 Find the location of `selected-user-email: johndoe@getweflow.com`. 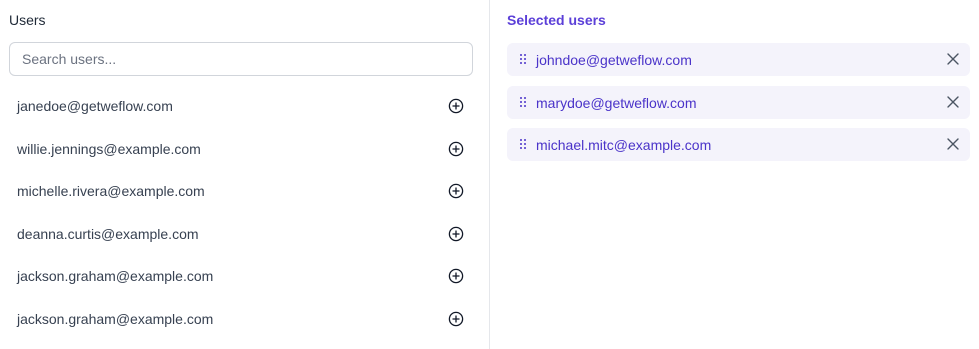

selected-user-email: johndoe@getweflow.com is located at coordinates (614, 60).